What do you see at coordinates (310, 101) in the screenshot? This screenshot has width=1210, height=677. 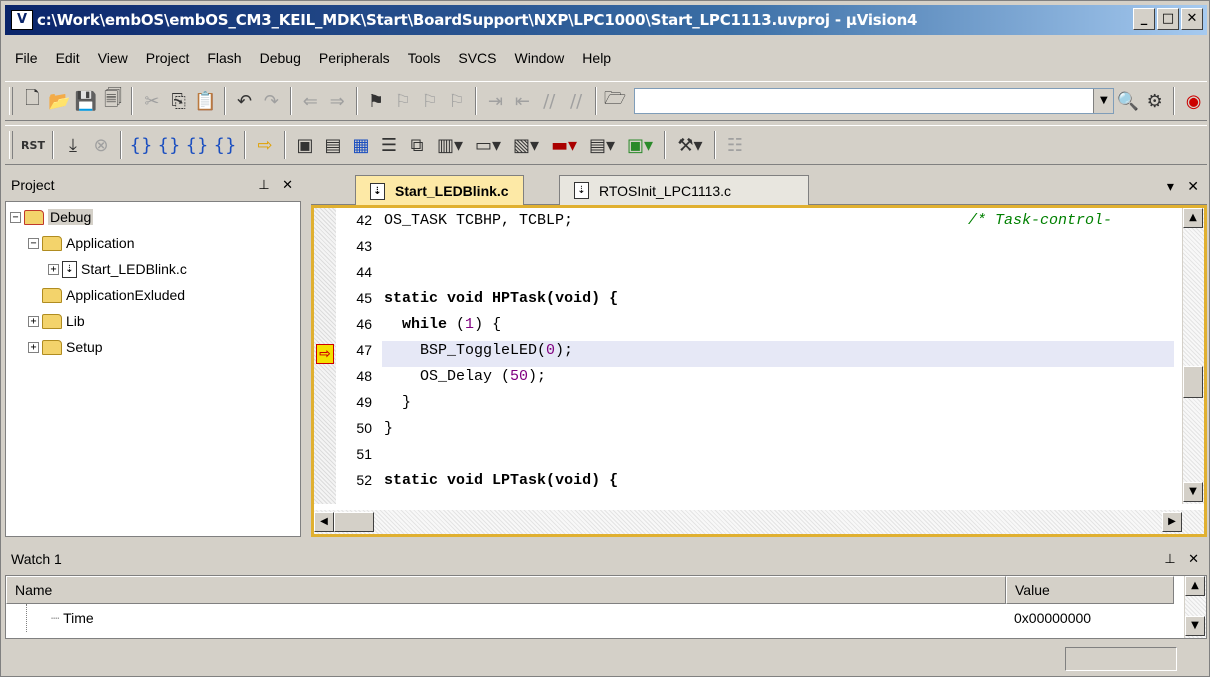 I see `navigate-back-icon: ⇐` at bounding box center [310, 101].